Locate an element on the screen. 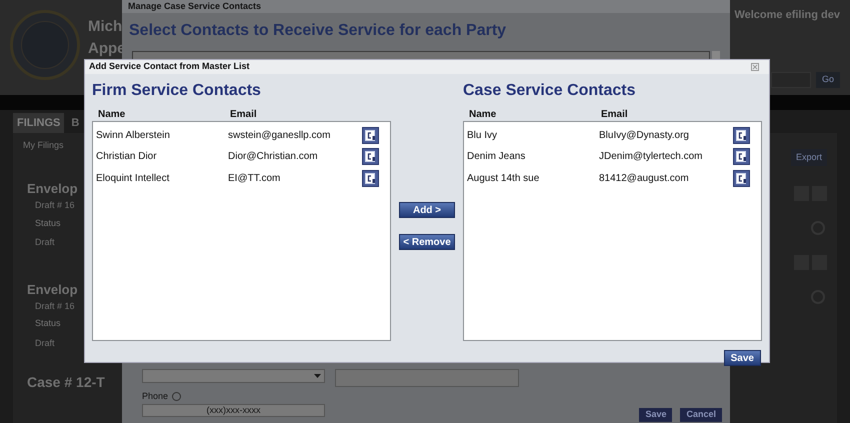 The width and height of the screenshot is (850, 423). contact-name: Christian Dior is located at coordinates (127, 157).